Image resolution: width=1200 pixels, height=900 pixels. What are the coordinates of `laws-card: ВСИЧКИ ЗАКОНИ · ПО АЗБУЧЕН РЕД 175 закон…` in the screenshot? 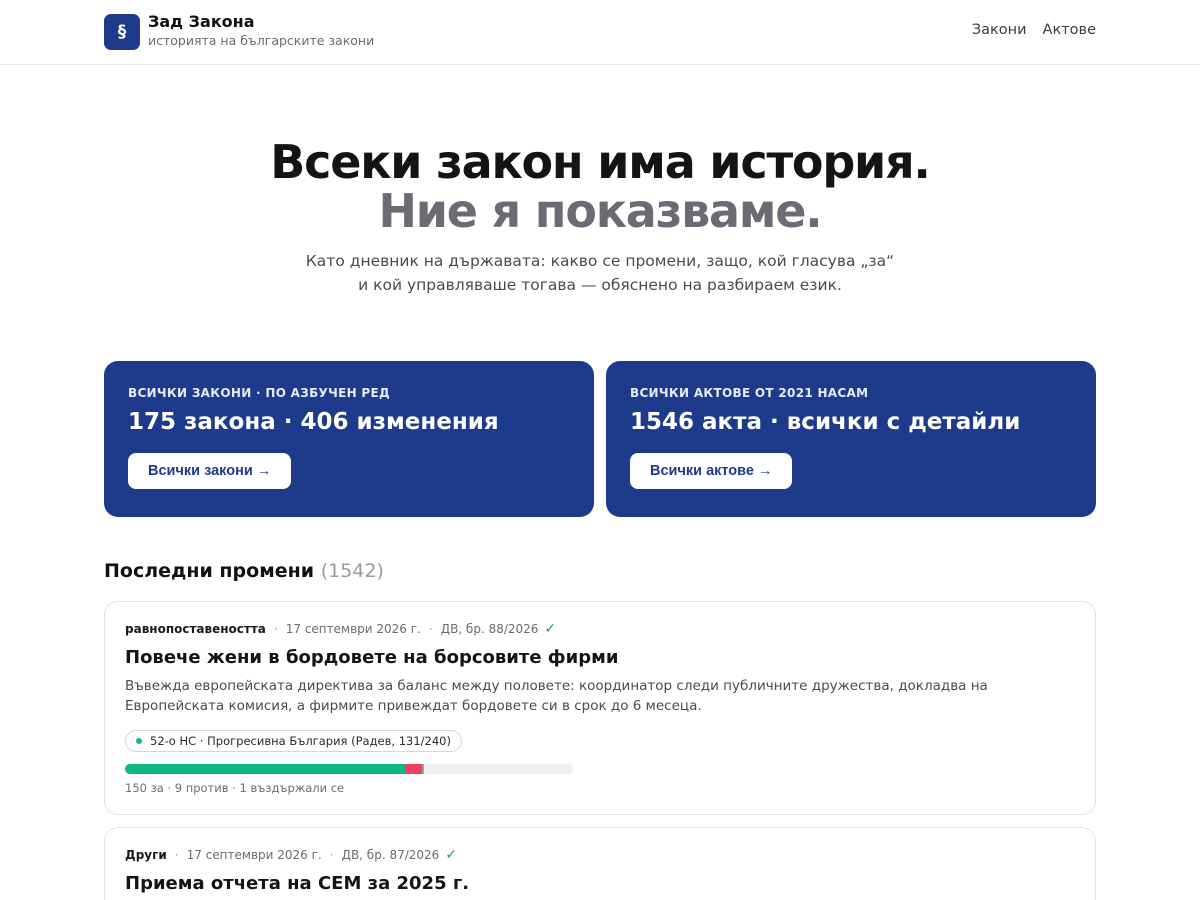 It's located at (349, 439).